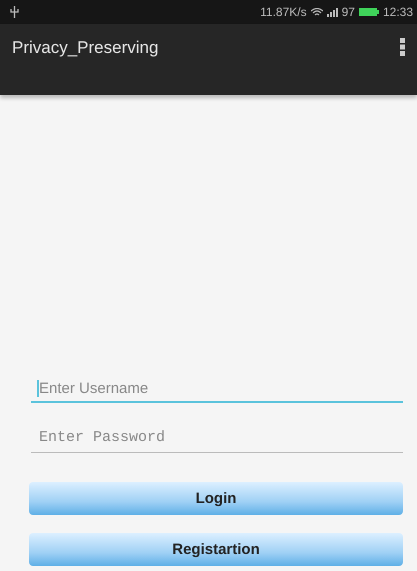 This screenshot has height=571, width=417. What do you see at coordinates (217, 434) in the screenshot?
I see `input-field: Enter Password` at bounding box center [217, 434].